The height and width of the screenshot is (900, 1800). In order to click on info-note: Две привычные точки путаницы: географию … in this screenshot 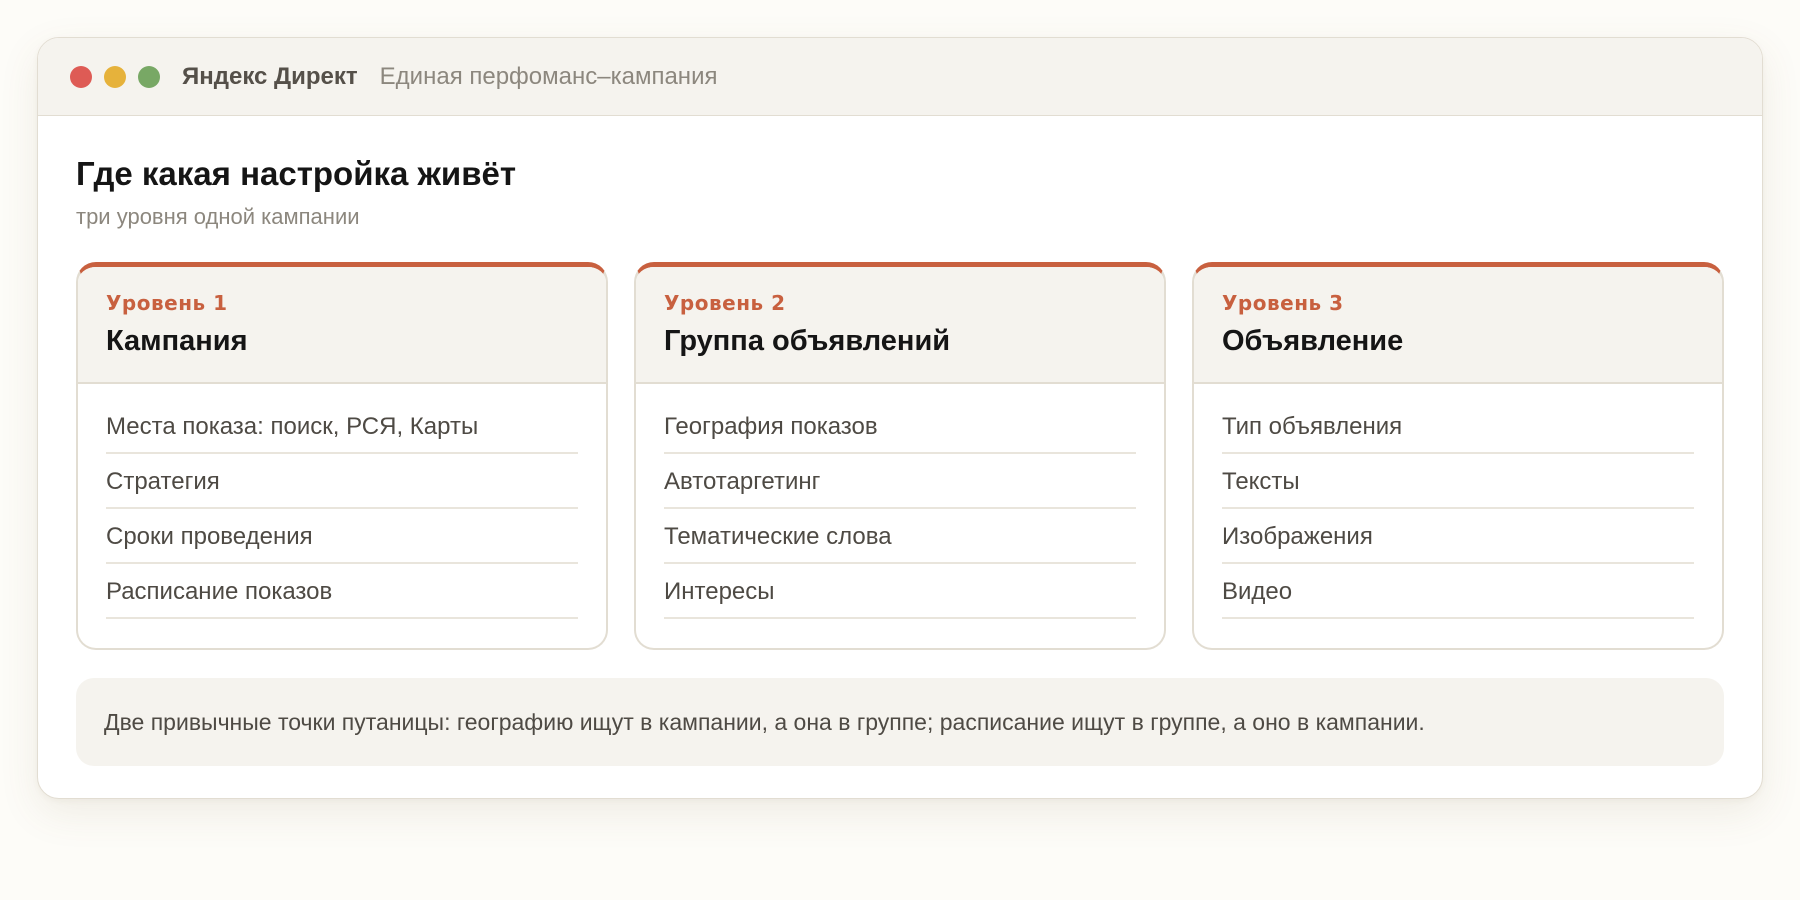, I will do `click(900, 722)`.